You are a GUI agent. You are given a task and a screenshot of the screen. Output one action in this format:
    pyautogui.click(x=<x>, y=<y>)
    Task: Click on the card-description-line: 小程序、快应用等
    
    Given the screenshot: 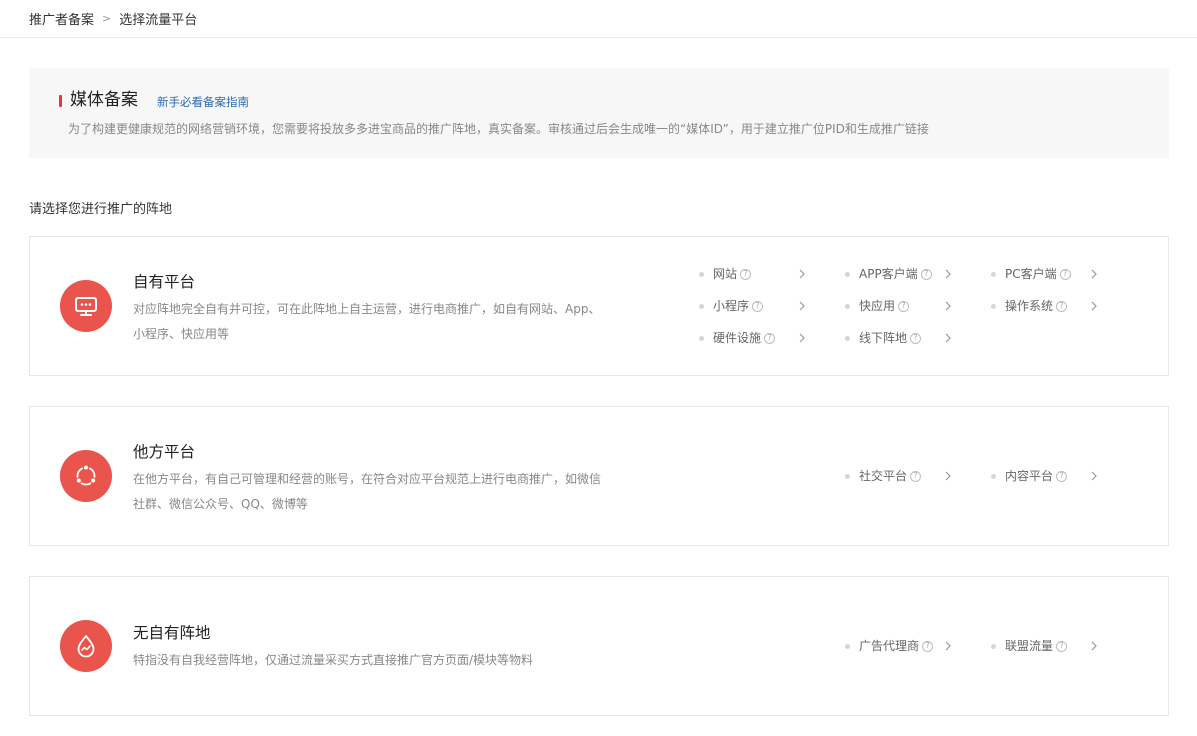 What is the action you would take?
    pyautogui.click(x=181, y=334)
    